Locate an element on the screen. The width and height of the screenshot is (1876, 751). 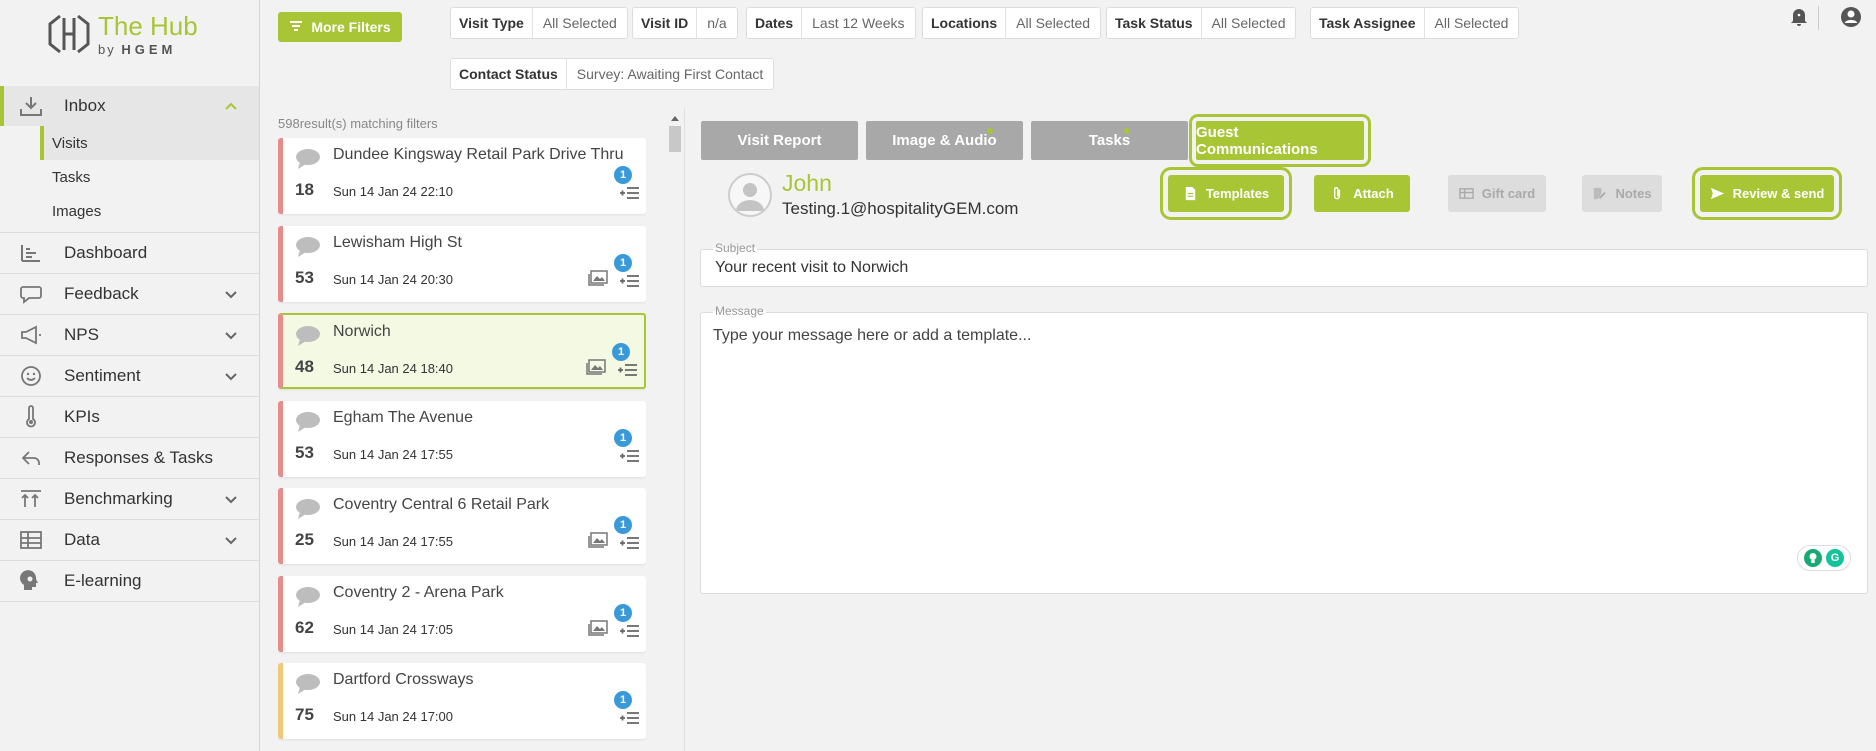
filter-chip-key: Task Assignee is located at coordinates (1368, 23).